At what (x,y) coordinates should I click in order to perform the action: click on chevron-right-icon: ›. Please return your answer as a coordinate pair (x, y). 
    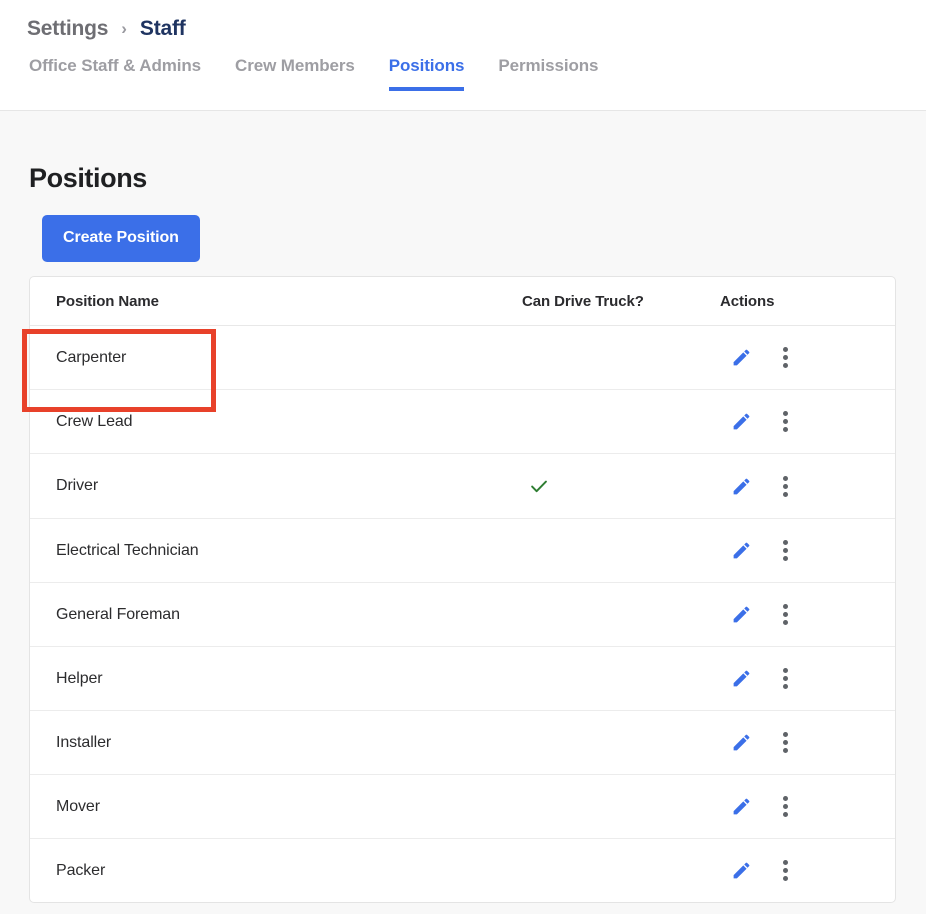
    Looking at the image, I should click on (124, 28).